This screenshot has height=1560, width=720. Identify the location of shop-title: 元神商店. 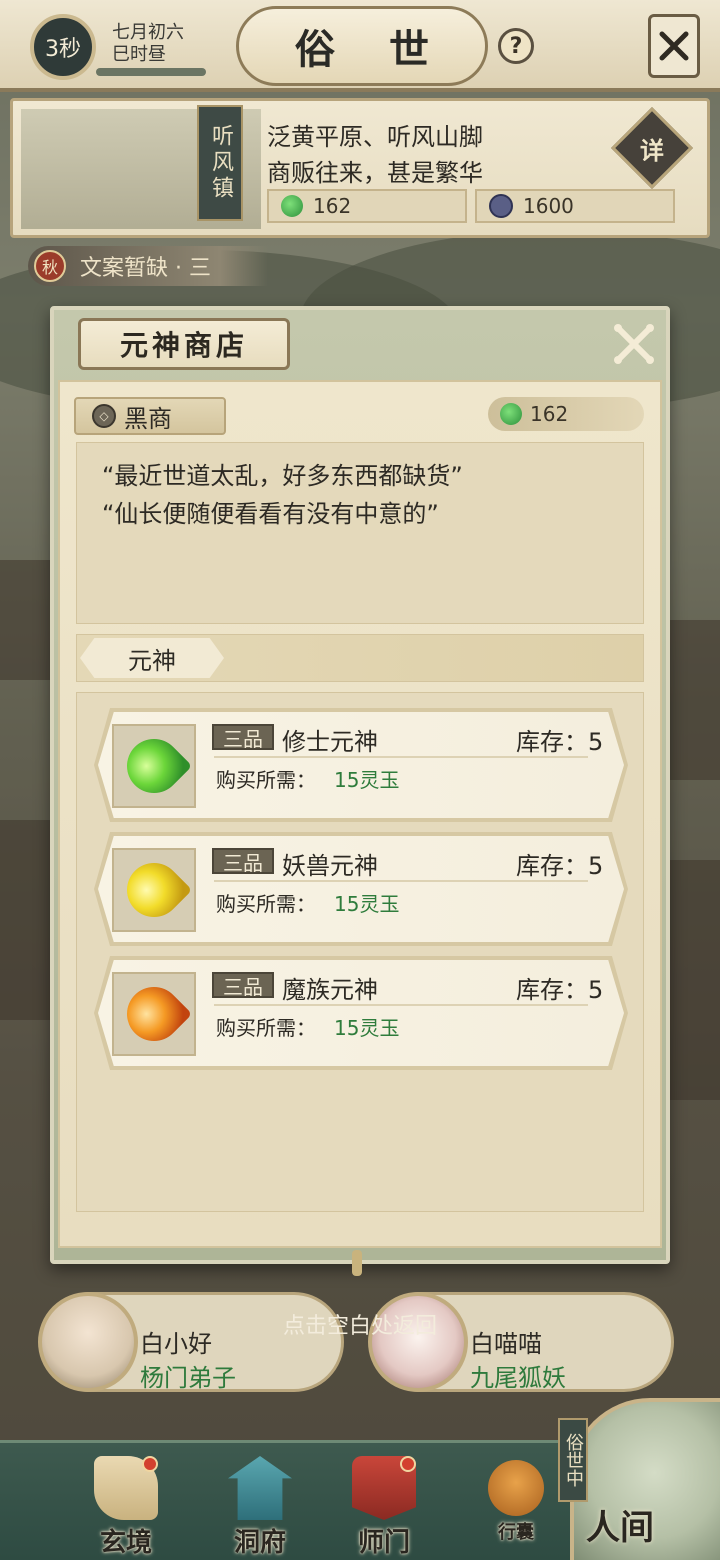
(183, 345).